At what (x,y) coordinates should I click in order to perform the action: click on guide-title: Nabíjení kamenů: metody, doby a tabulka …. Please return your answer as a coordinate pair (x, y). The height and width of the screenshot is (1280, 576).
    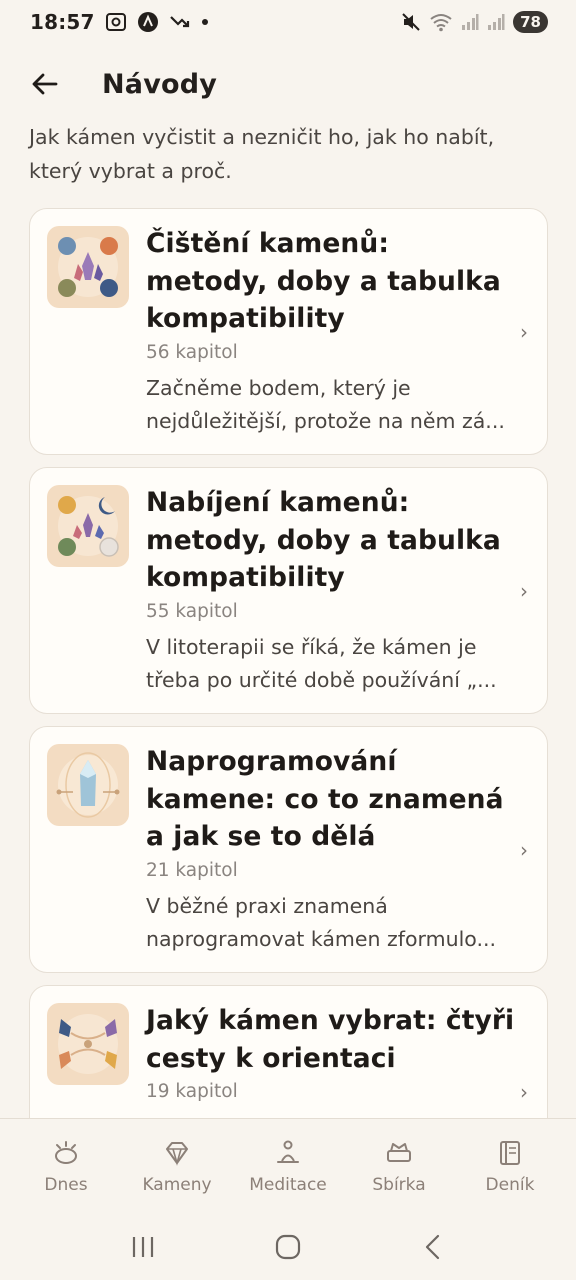
    Looking at the image, I should click on (323, 540).